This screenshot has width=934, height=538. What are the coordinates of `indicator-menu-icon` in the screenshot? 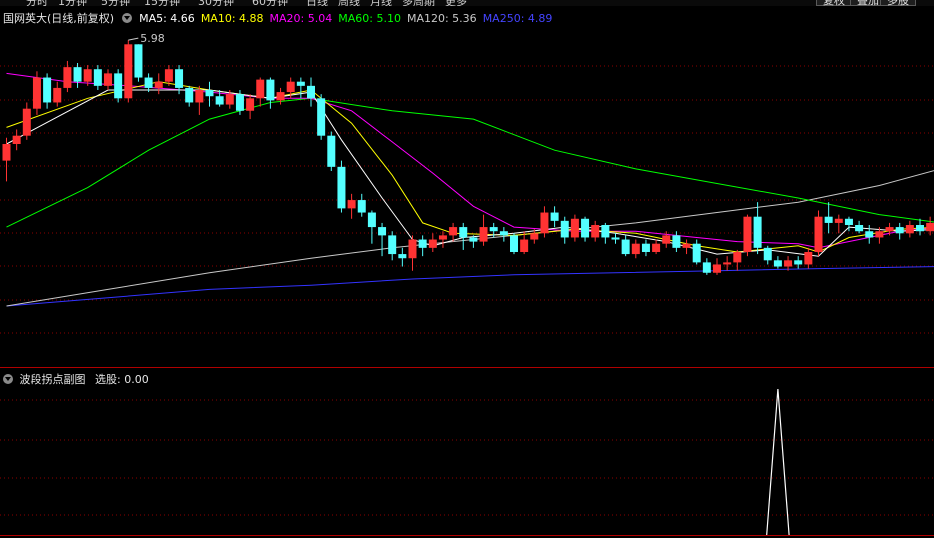 It's located at (126, 18).